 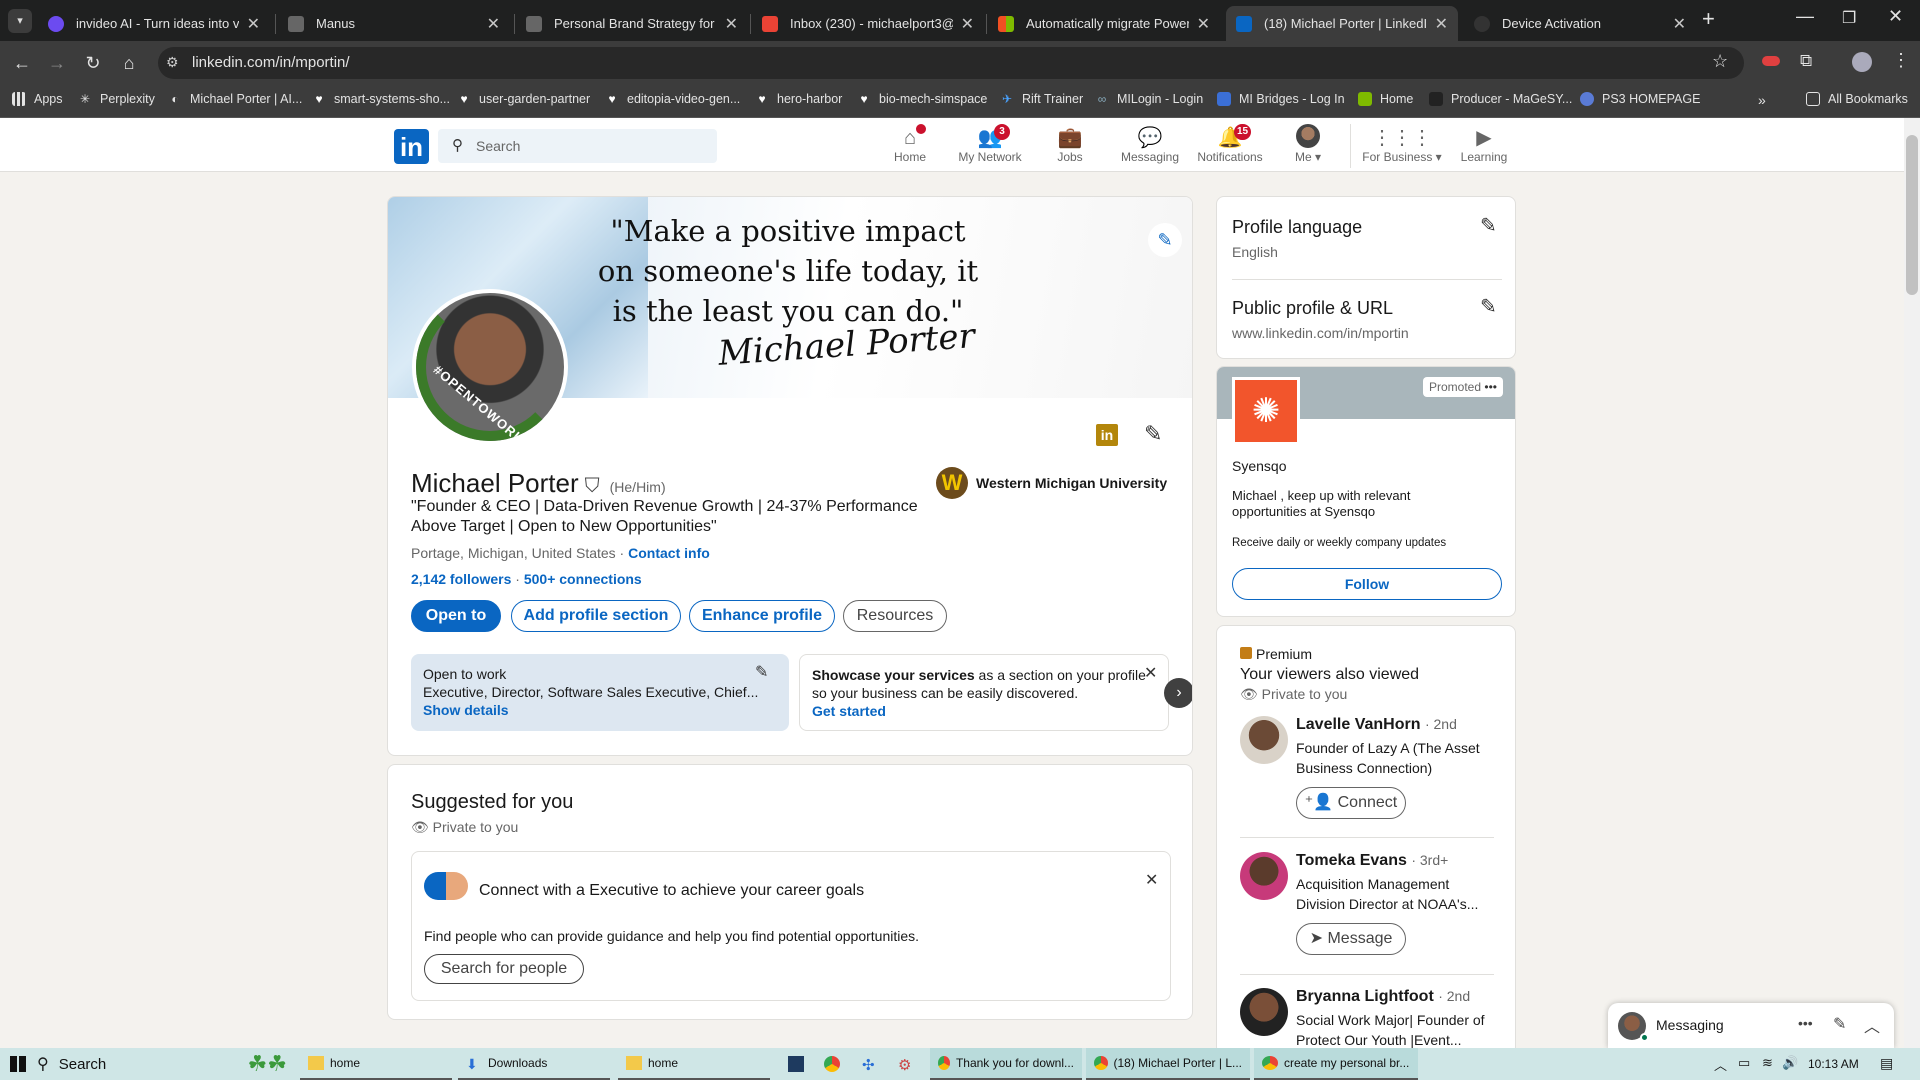 What do you see at coordinates (1342, 23) in the screenshot?
I see `browser-tab-active: (18) Michael Porter | LinkedIn ✕` at bounding box center [1342, 23].